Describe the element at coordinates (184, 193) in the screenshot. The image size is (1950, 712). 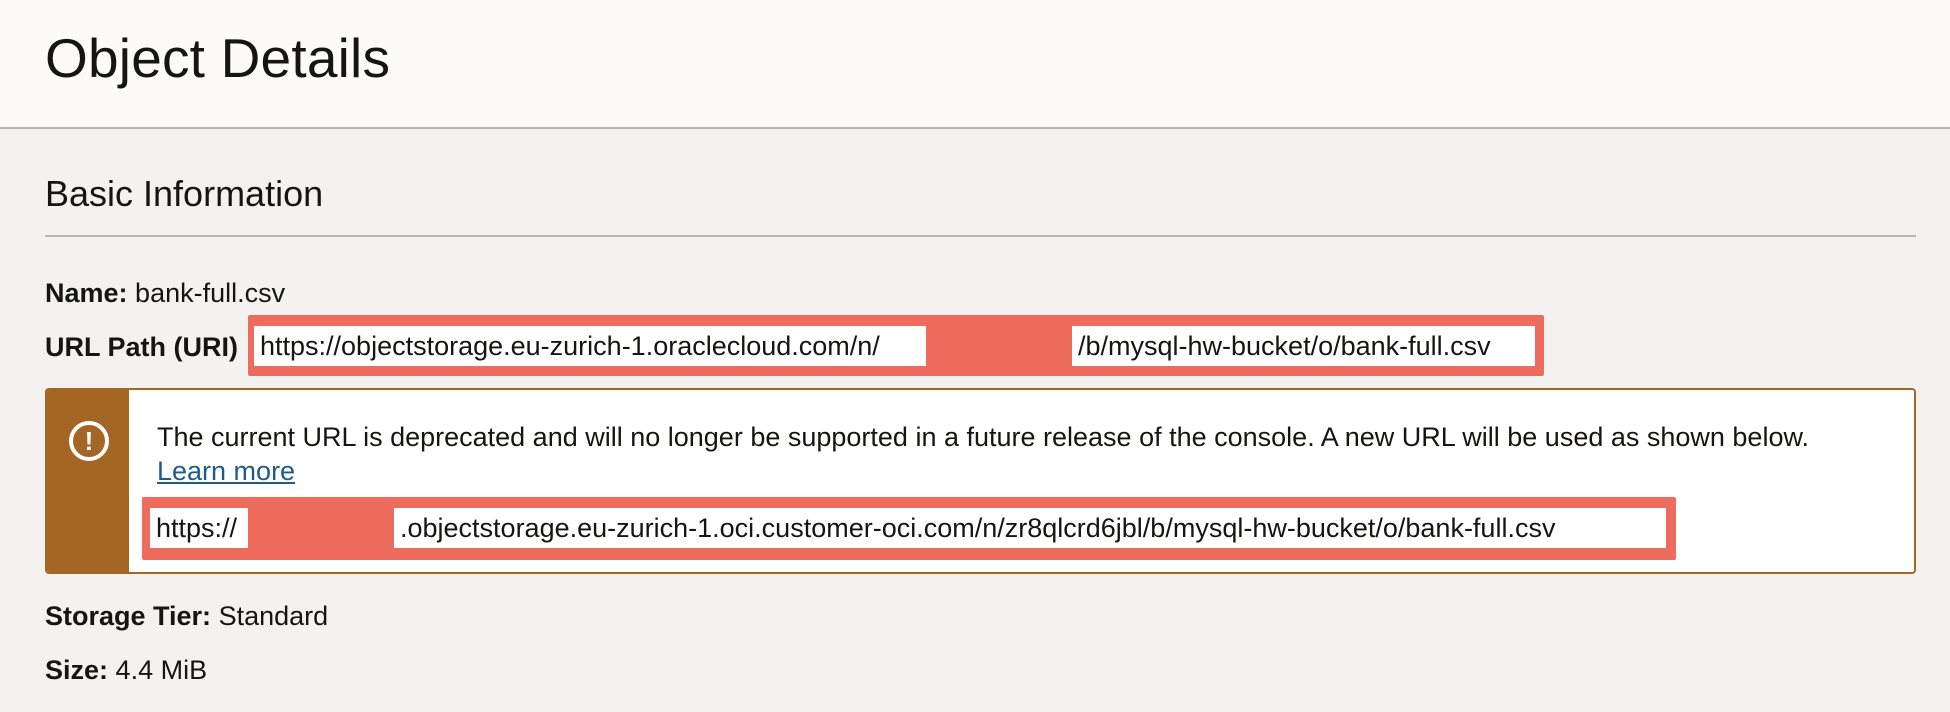
I see `section-title: Basic Information` at that location.